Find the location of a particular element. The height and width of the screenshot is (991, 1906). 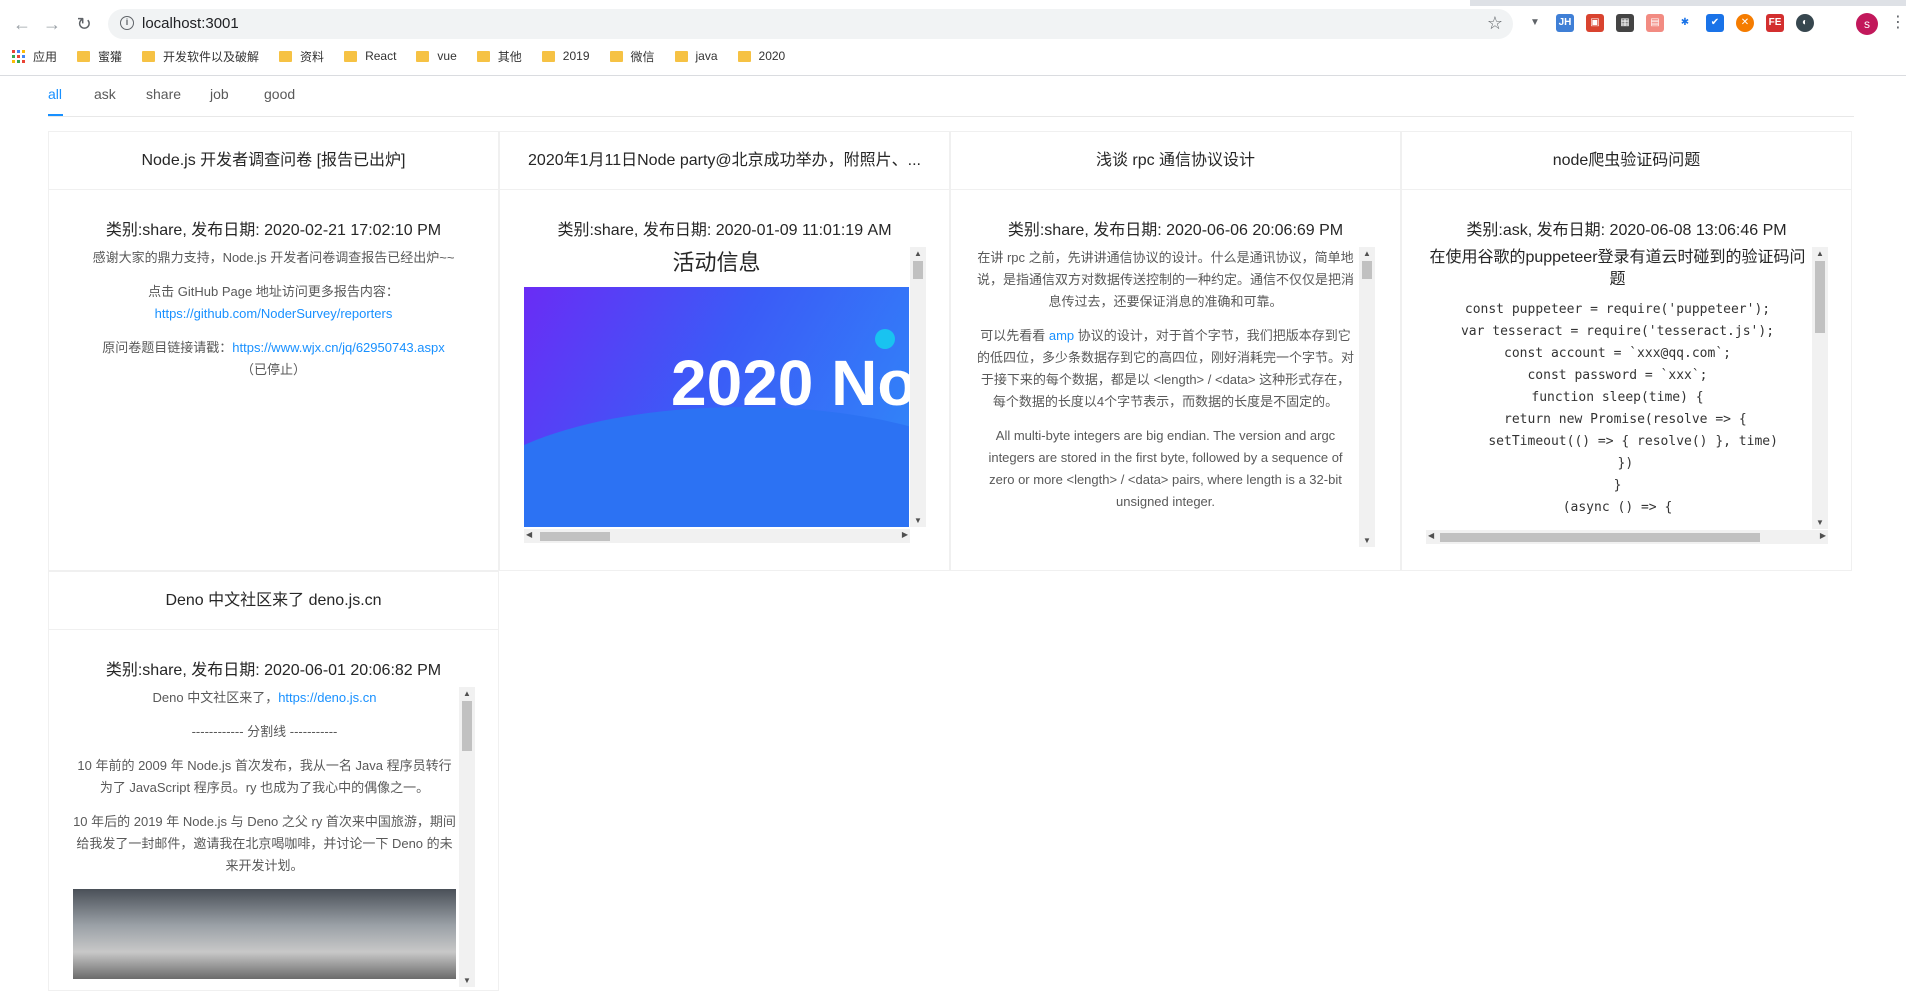

bookmark-folder: 开发软件以及破解 is located at coordinates (200, 56).